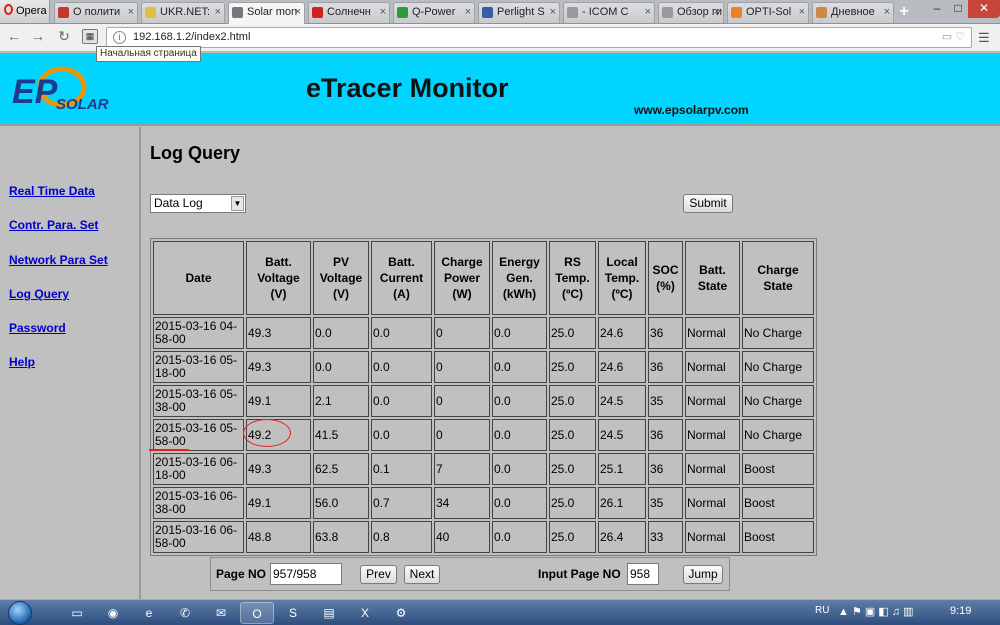  What do you see at coordinates (401, 537) in the screenshot?
I see `table-cell: 0.8` at bounding box center [401, 537].